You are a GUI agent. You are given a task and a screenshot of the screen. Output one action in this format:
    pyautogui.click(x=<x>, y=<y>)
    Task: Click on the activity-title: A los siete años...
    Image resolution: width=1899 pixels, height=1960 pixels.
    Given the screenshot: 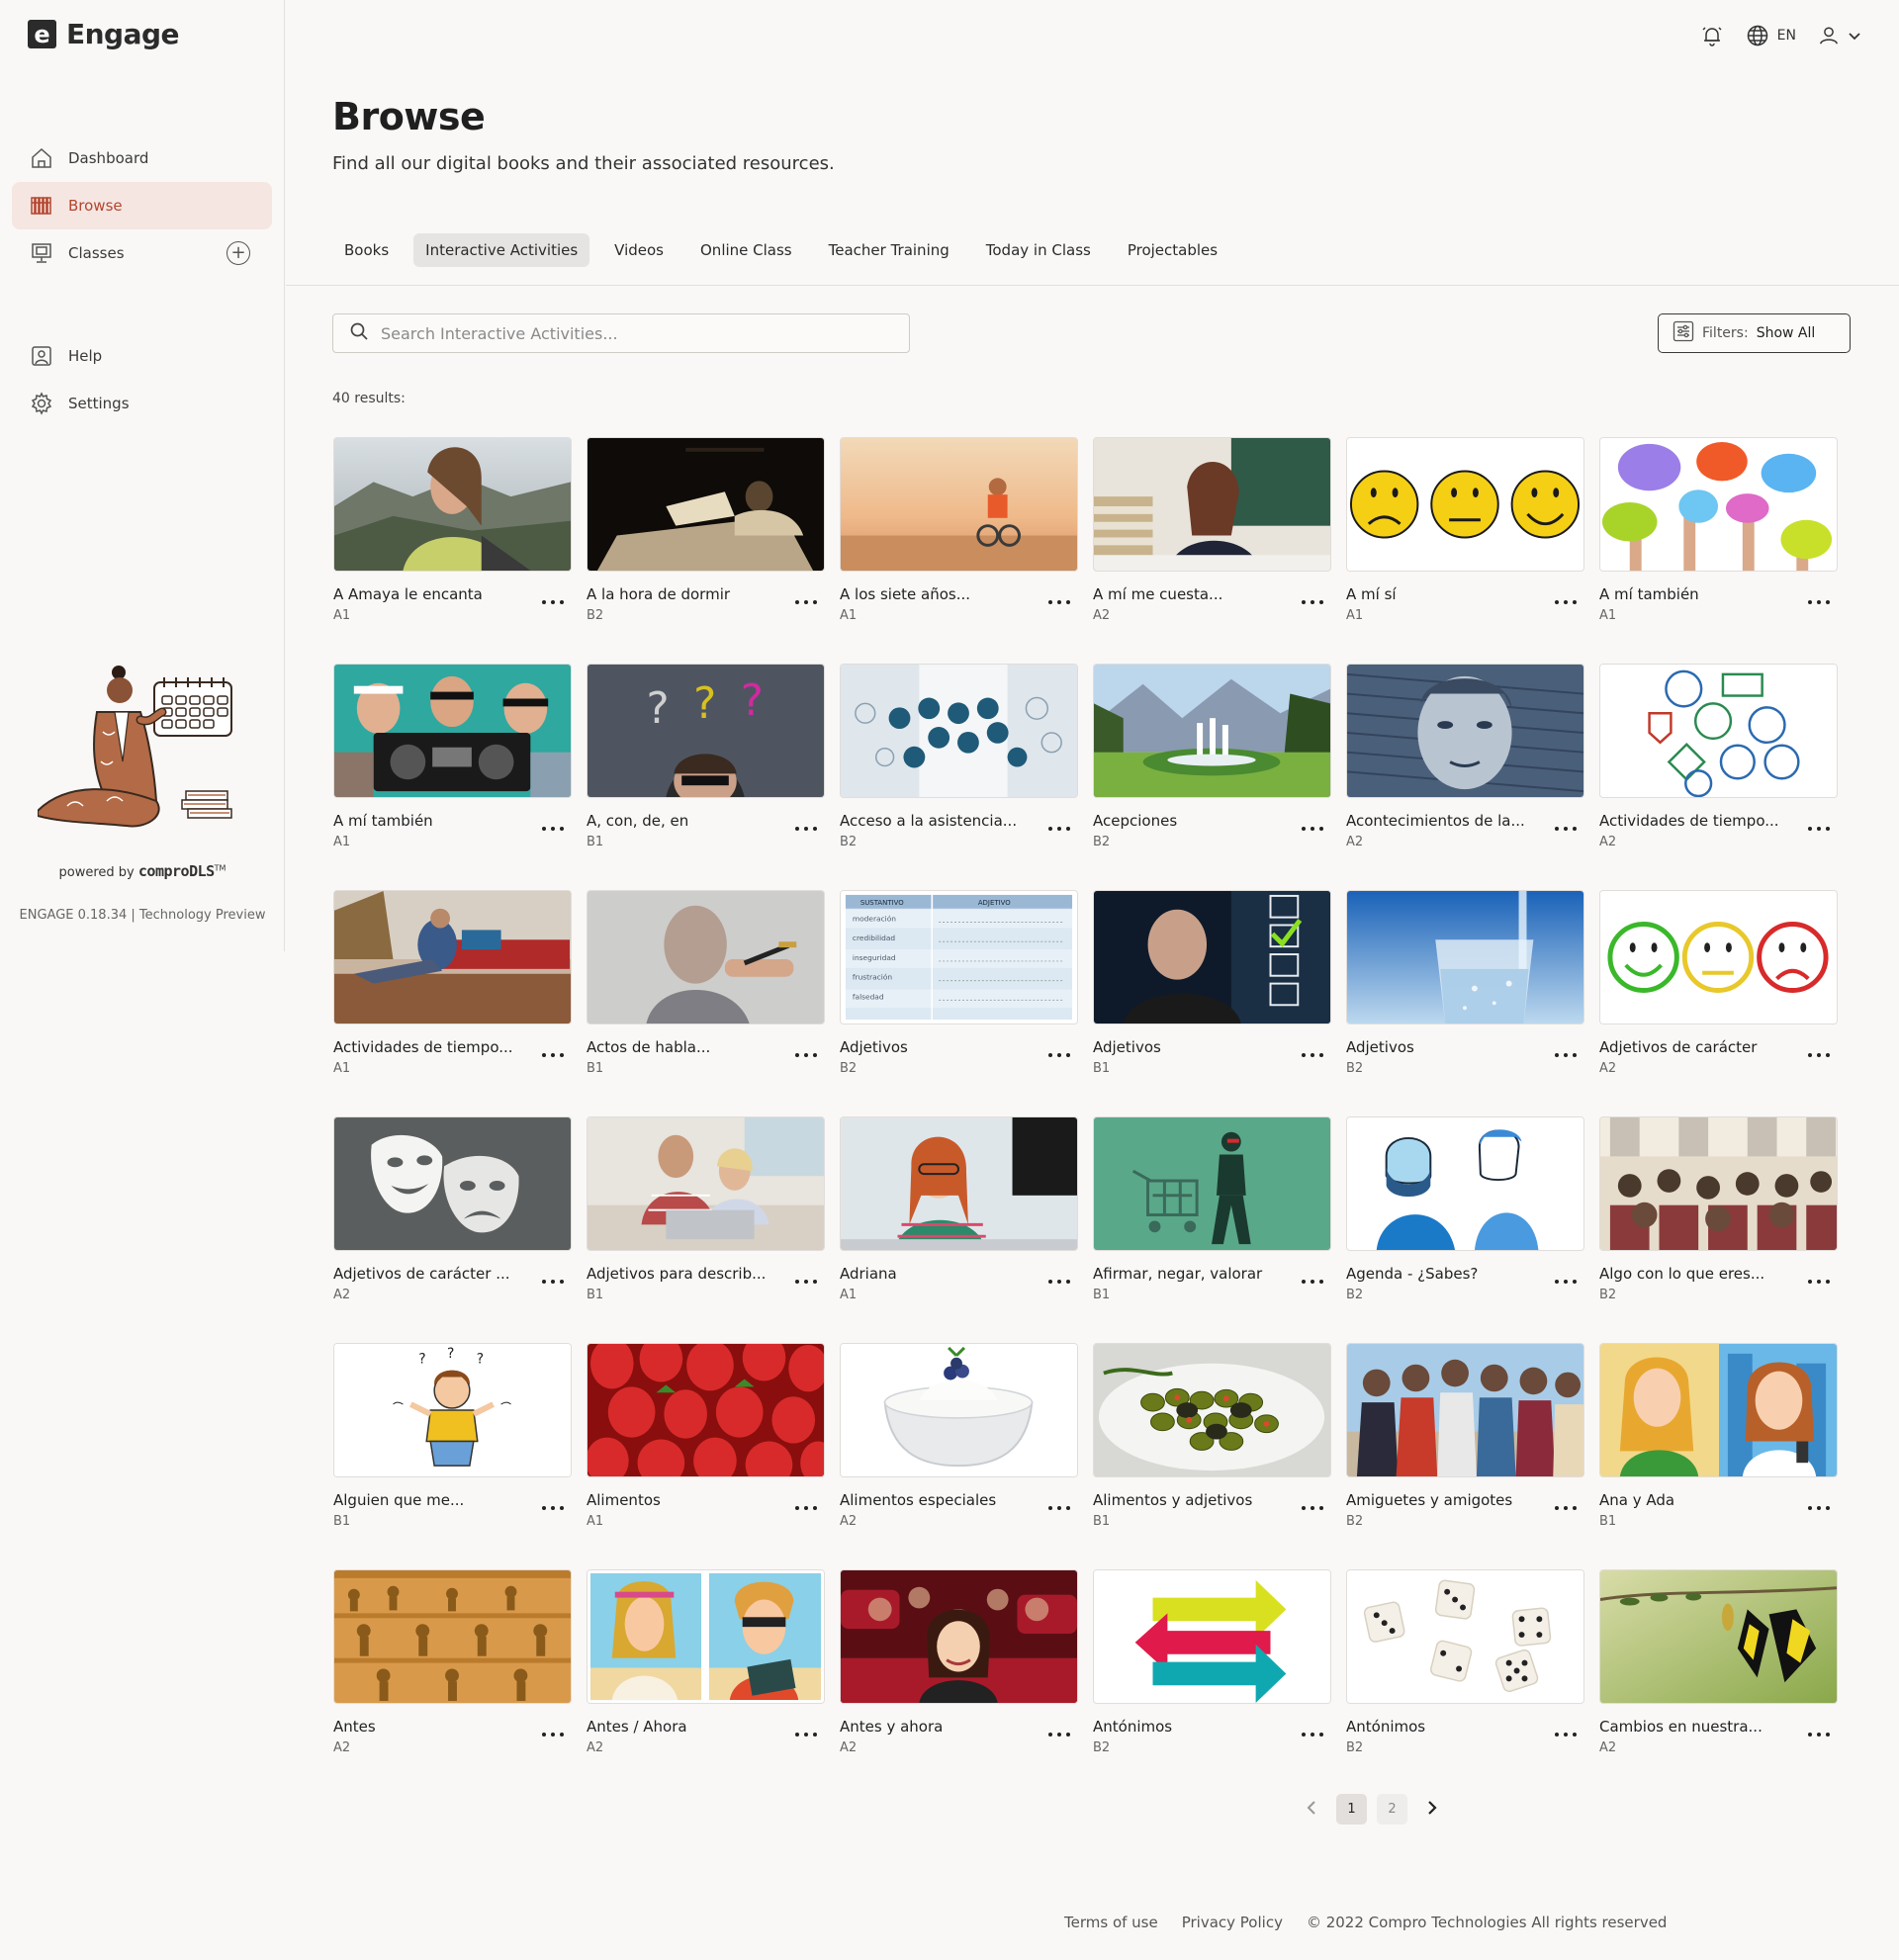 What is the action you would take?
    pyautogui.click(x=939, y=594)
    